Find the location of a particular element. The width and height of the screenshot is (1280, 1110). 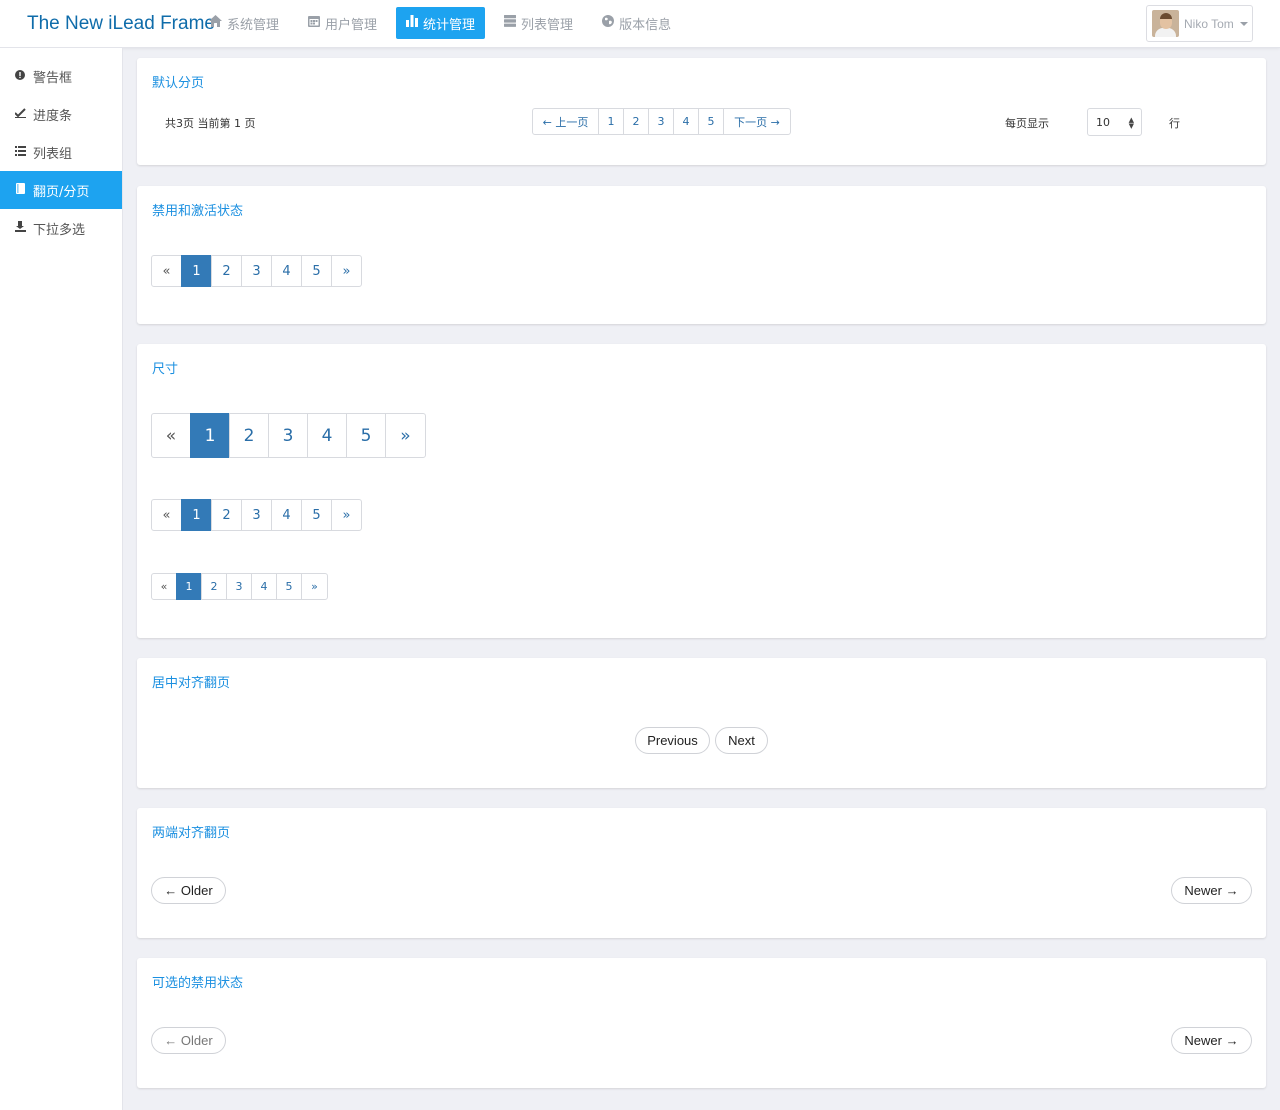

large-pagination: « 1 2 3 4 5 » is located at coordinates (288, 435).